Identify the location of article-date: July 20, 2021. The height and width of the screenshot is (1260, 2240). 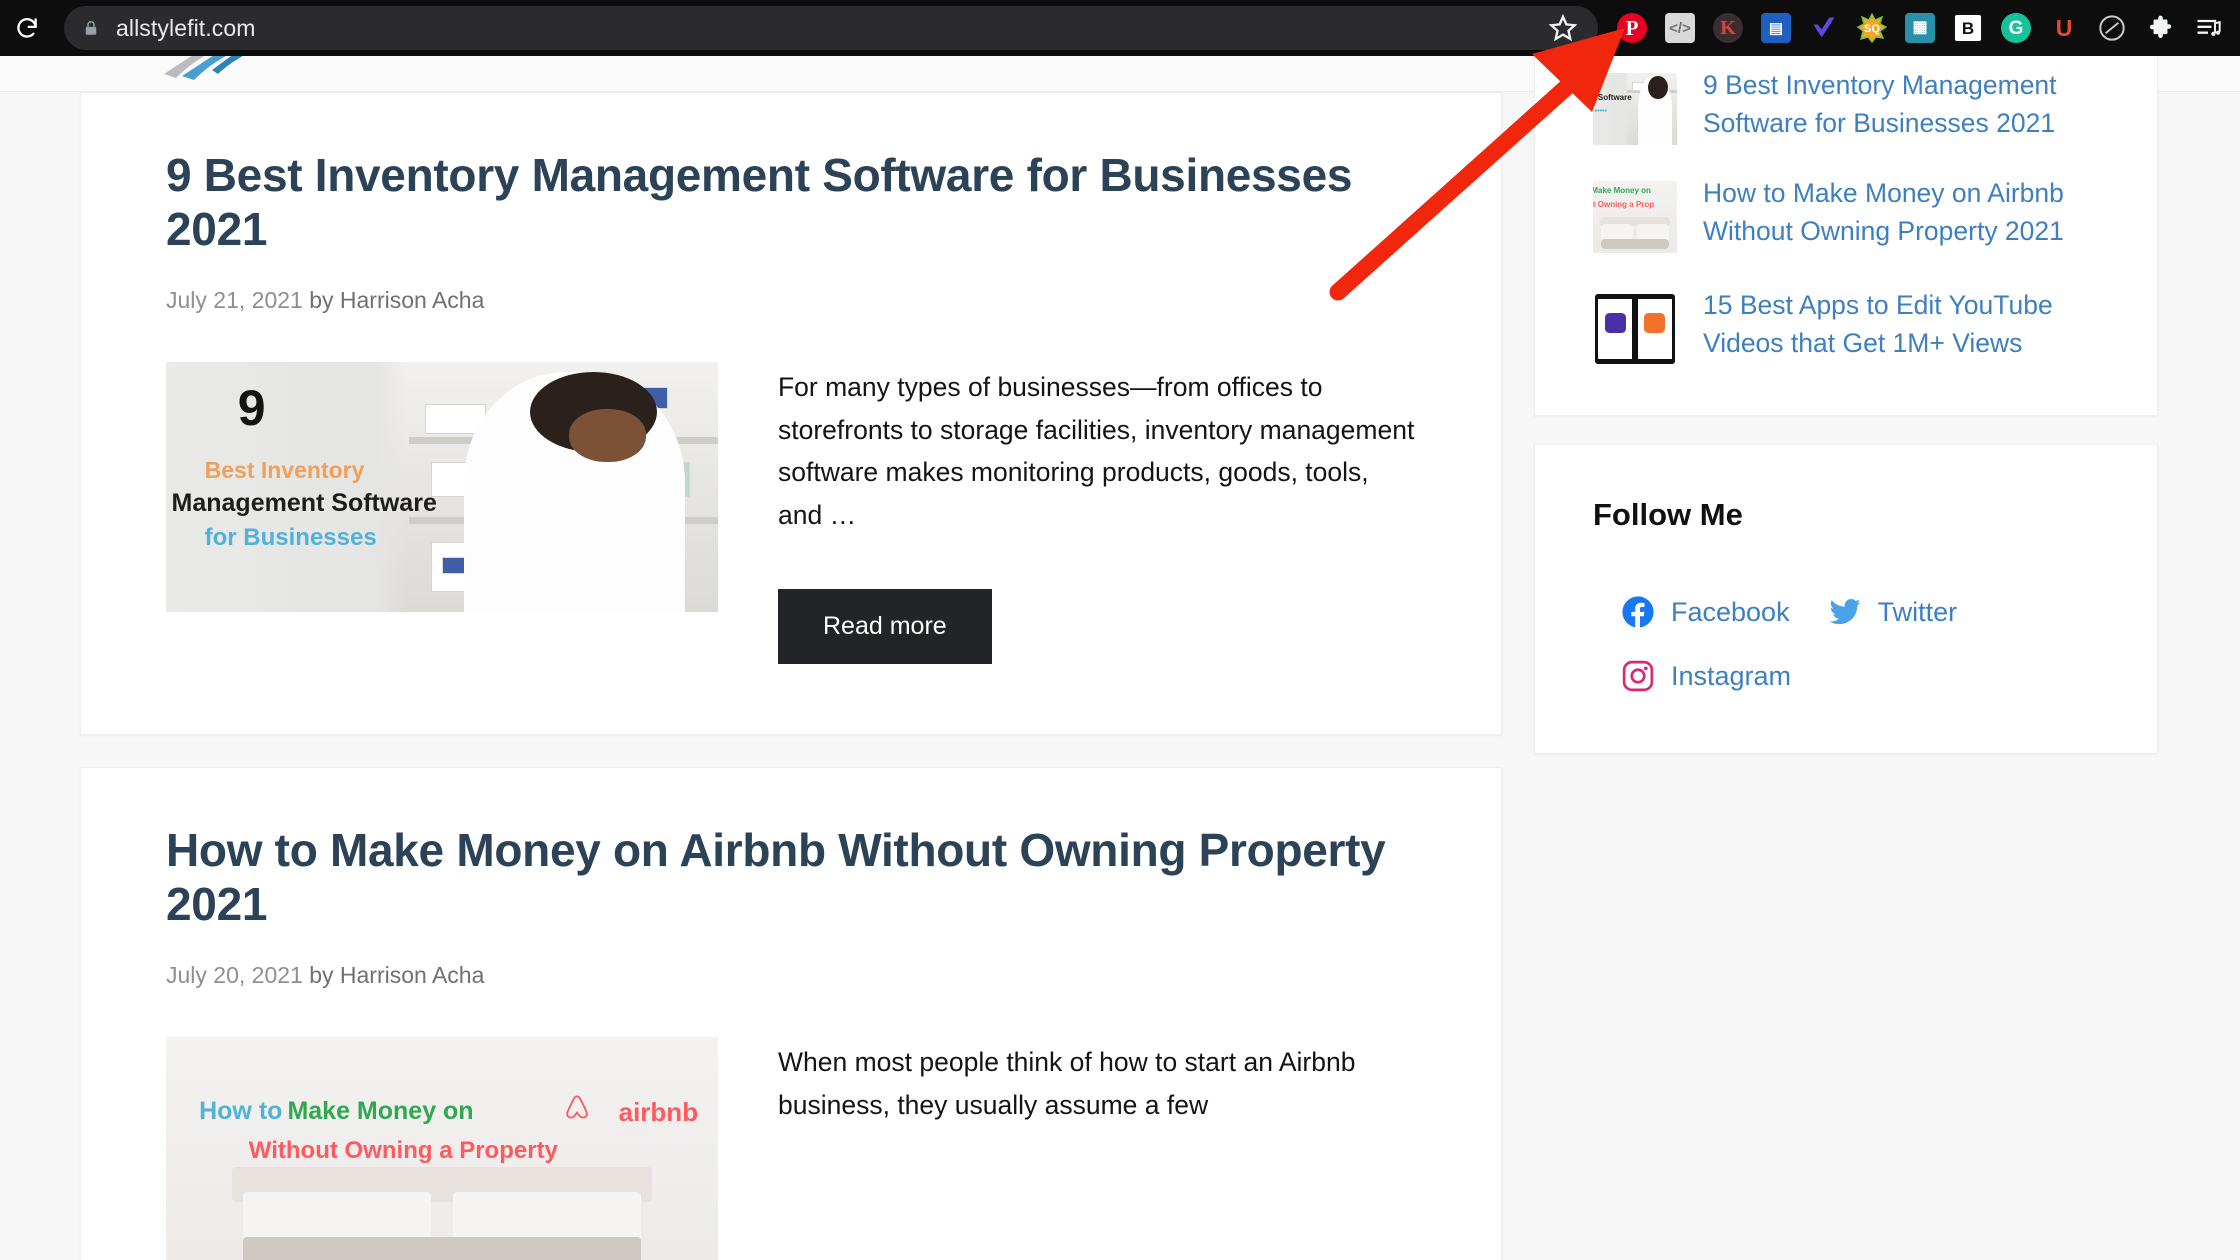
(234, 974).